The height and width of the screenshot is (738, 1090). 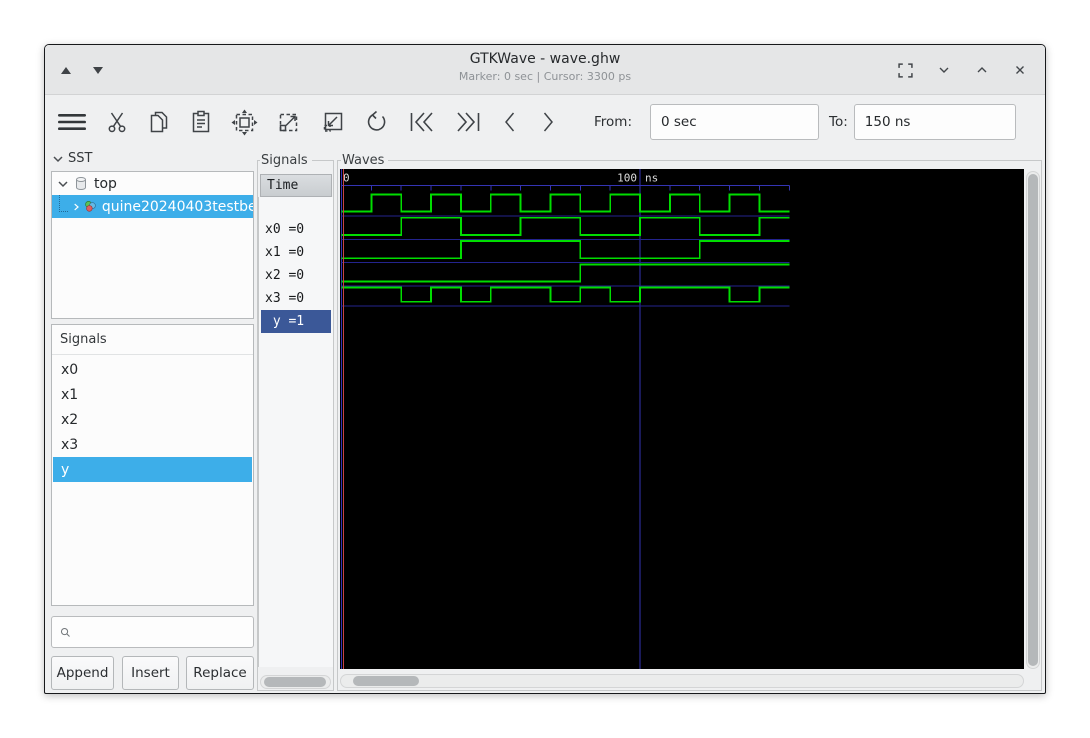 I want to click on tree-item-label: quine20240403testbench, so click(x=177, y=206).